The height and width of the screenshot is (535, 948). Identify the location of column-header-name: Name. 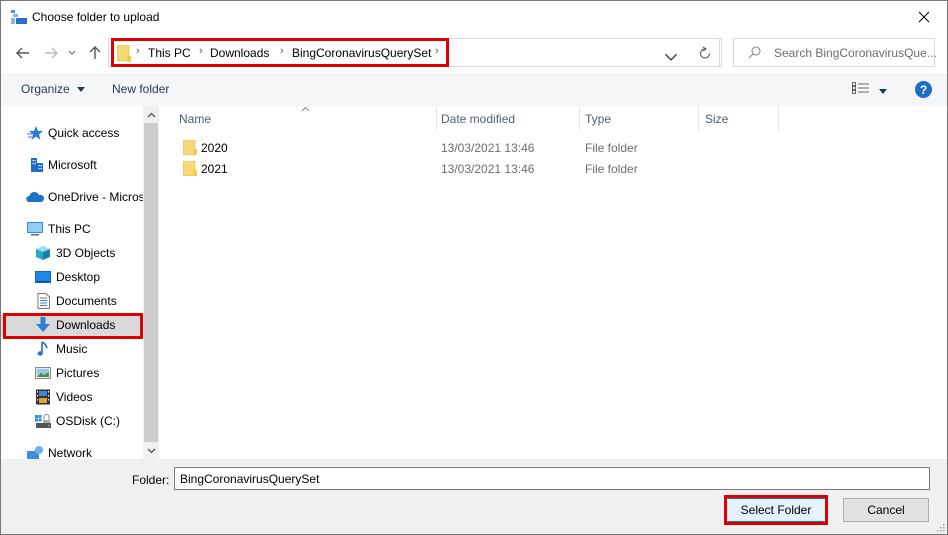
(298, 118).